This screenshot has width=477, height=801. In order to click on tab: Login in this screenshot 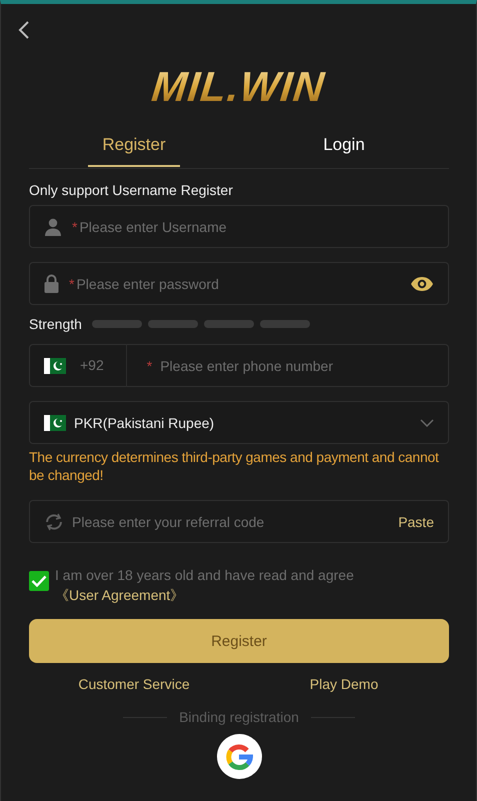, I will do `click(344, 149)`.